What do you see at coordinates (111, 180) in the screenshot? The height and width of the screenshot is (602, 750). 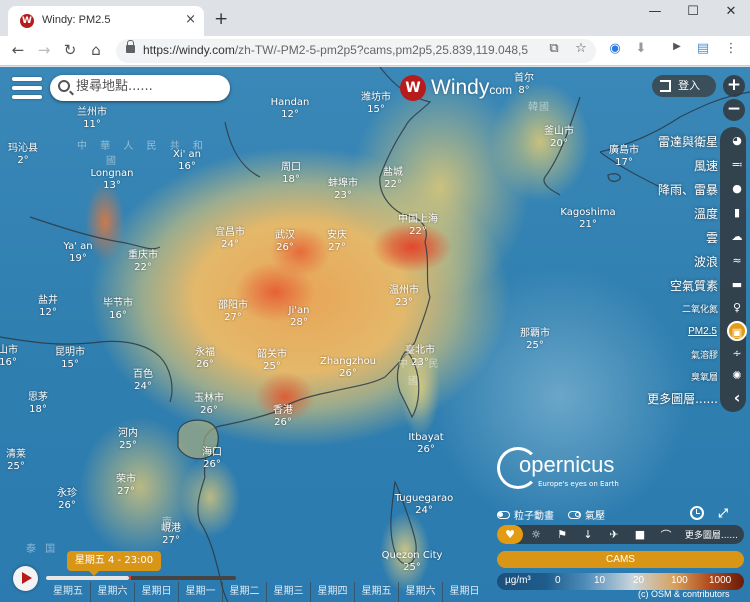 I see `place-label: Longnan 13°` at bounding box center [111, 180].